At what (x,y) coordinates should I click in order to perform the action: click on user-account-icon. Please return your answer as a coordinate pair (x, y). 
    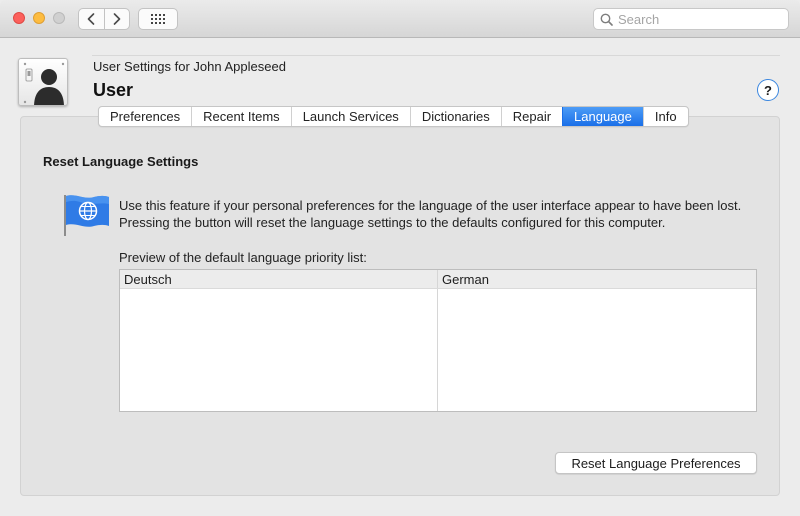
    Looking at the image, I should click on (43, 82).